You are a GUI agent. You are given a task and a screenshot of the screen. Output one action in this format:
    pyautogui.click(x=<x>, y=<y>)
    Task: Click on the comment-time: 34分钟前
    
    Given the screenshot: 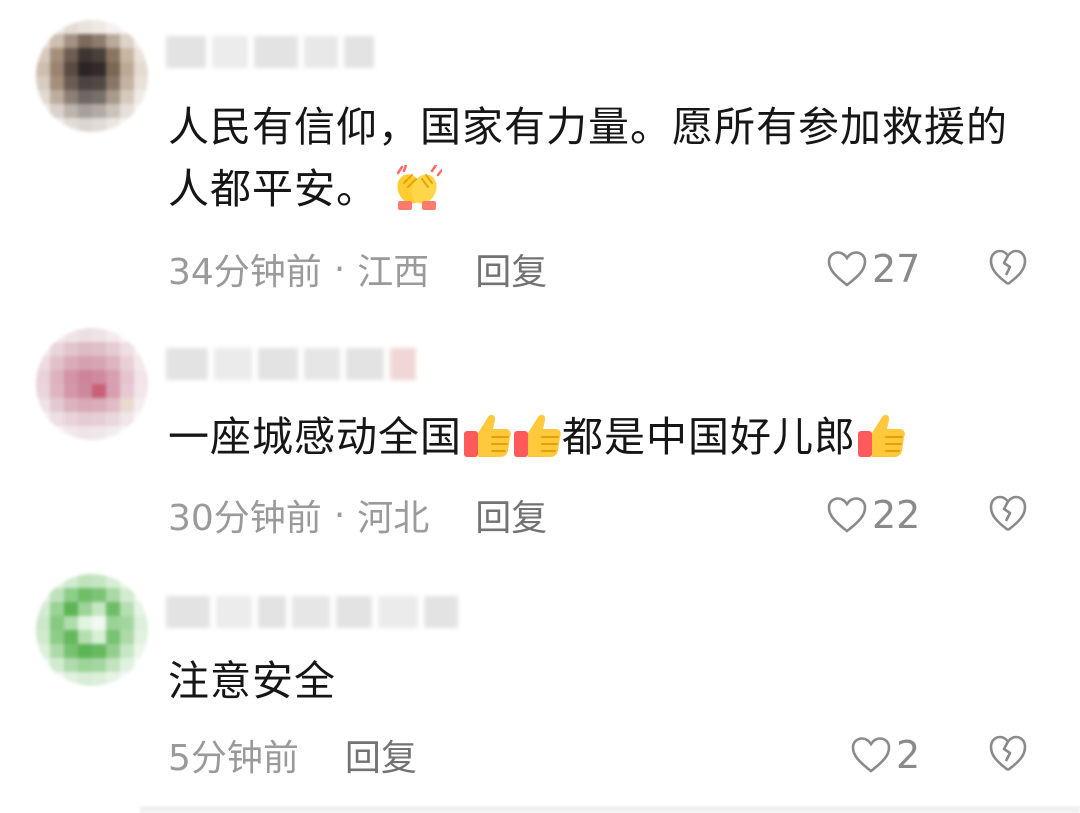 What is the action you would take?
    pyautogui.click(x=245, y=272)
    